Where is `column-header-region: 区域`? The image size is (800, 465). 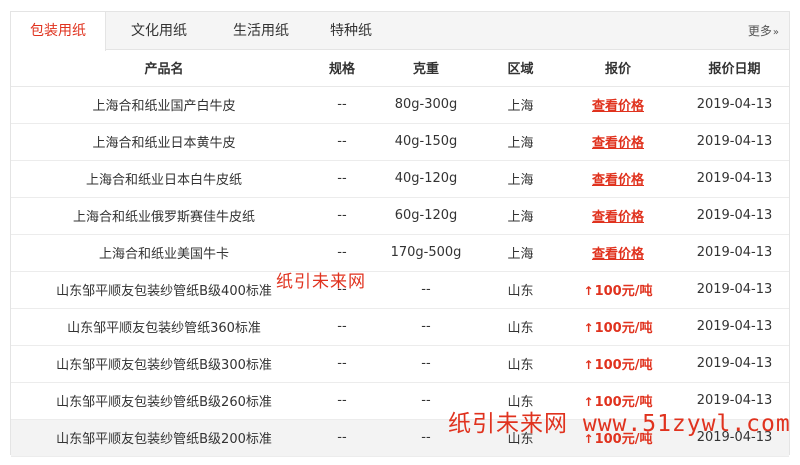
column-header-region: 区域 is located at coordinates (520, 68).